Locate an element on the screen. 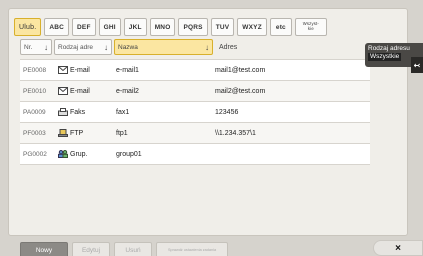  tab-abc: ABC is located at coordinates (57, 27).